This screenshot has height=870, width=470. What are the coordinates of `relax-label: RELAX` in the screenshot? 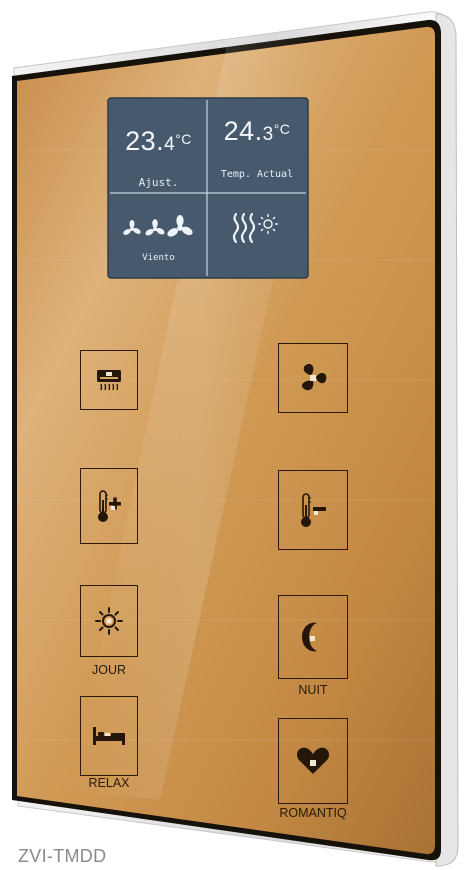 It's located at (109, 783).